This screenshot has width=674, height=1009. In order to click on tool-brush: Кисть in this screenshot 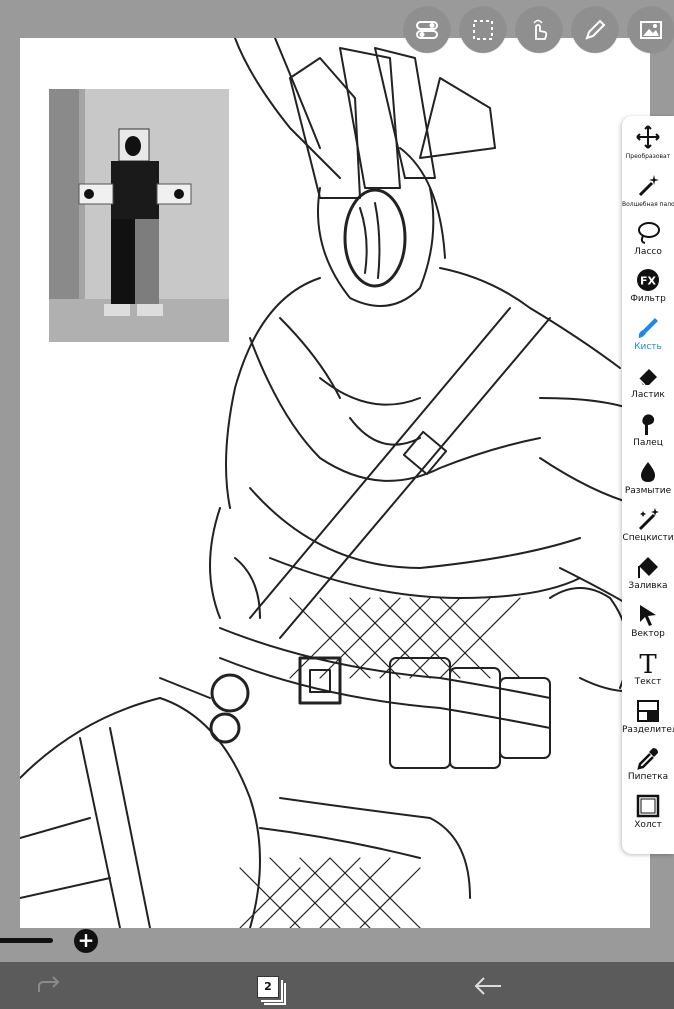, I will do `click(648, 337)`.